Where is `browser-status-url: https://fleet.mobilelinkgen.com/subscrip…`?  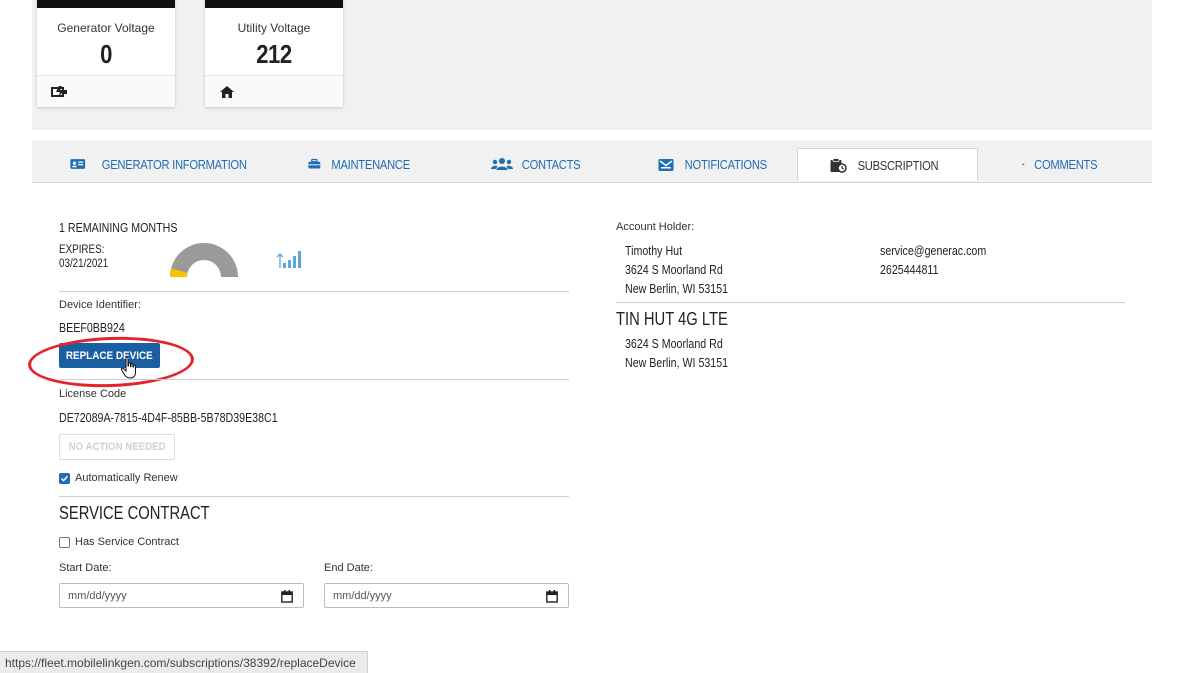
browser-status-url: https://fleet.mobilelinkgen.com/subscrip… is located at coordinates (184, 662).